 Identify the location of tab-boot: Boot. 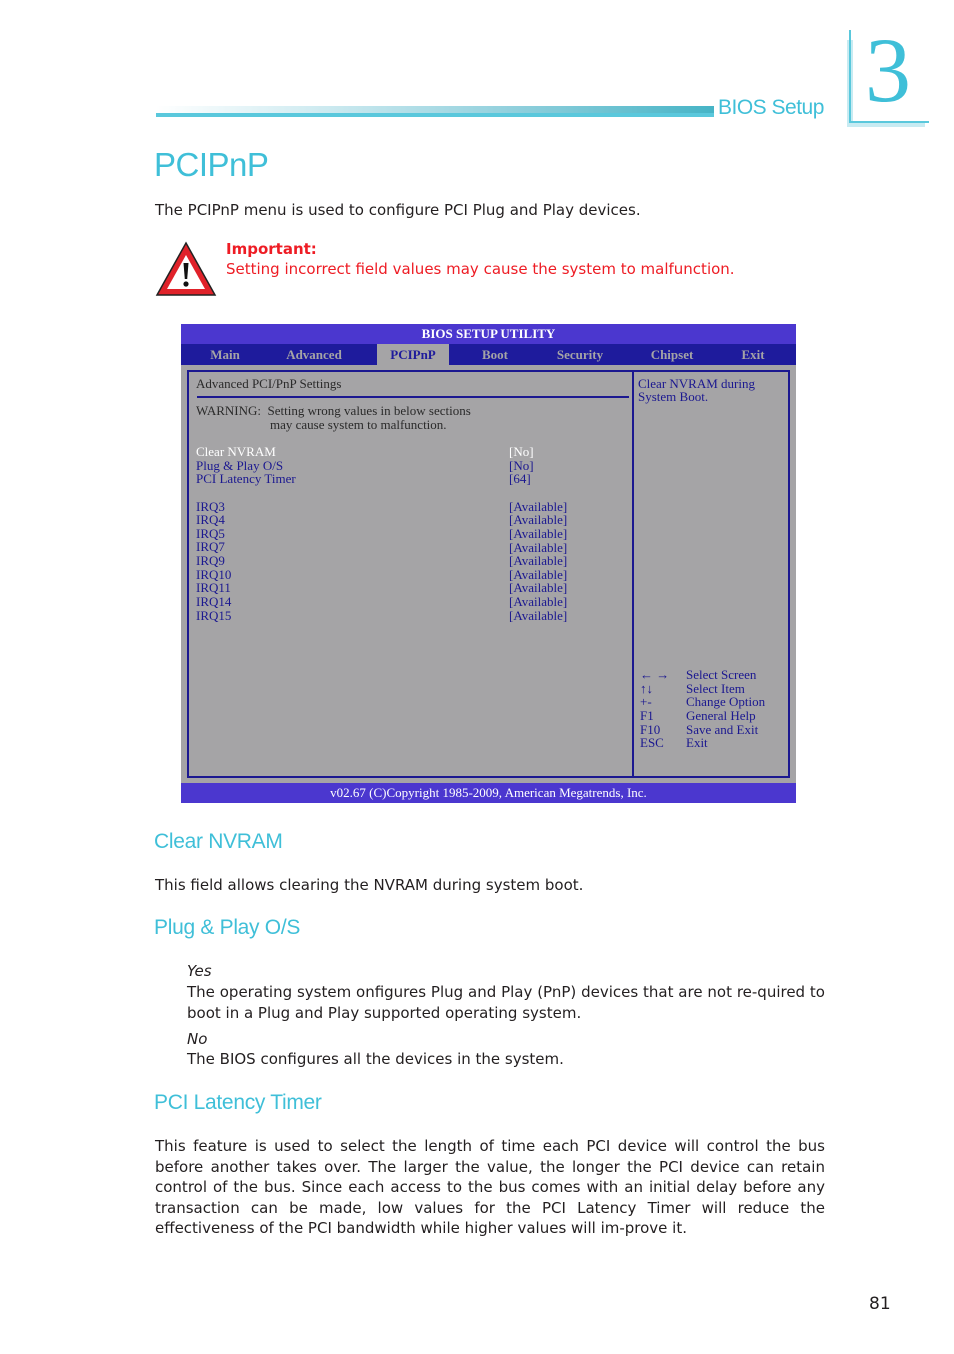
(495, 354).